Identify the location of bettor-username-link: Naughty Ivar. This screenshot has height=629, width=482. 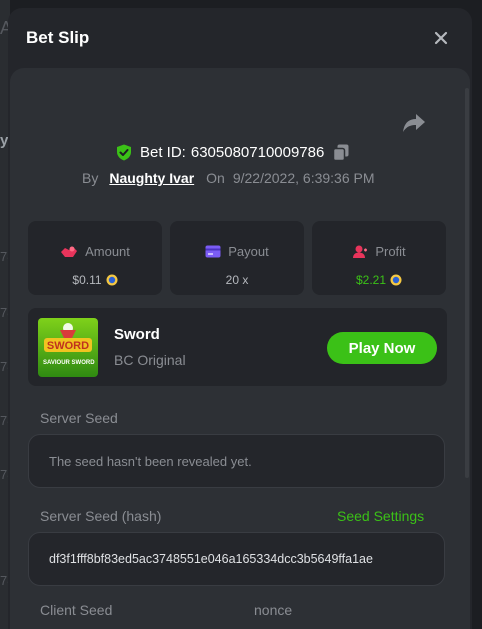
(151, 178).